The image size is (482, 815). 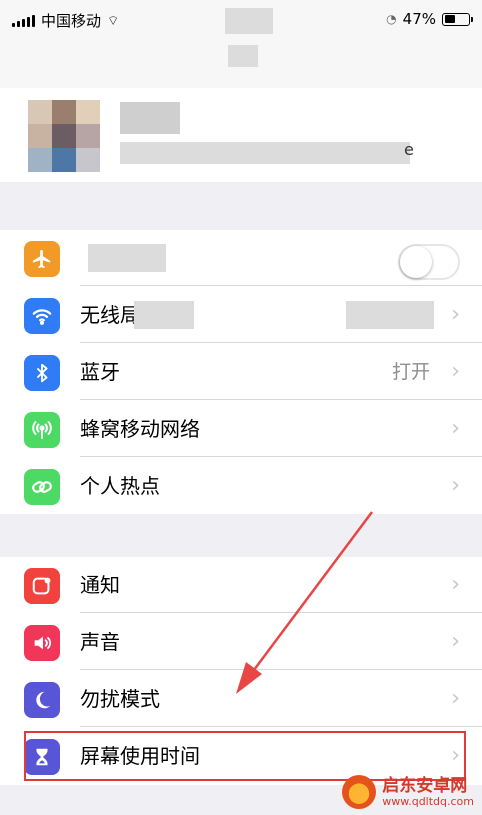 What do you see at coordinates (243, 56) in the screenshot?
I see `pixelated-nav-title` at bounding box center [243, 56].